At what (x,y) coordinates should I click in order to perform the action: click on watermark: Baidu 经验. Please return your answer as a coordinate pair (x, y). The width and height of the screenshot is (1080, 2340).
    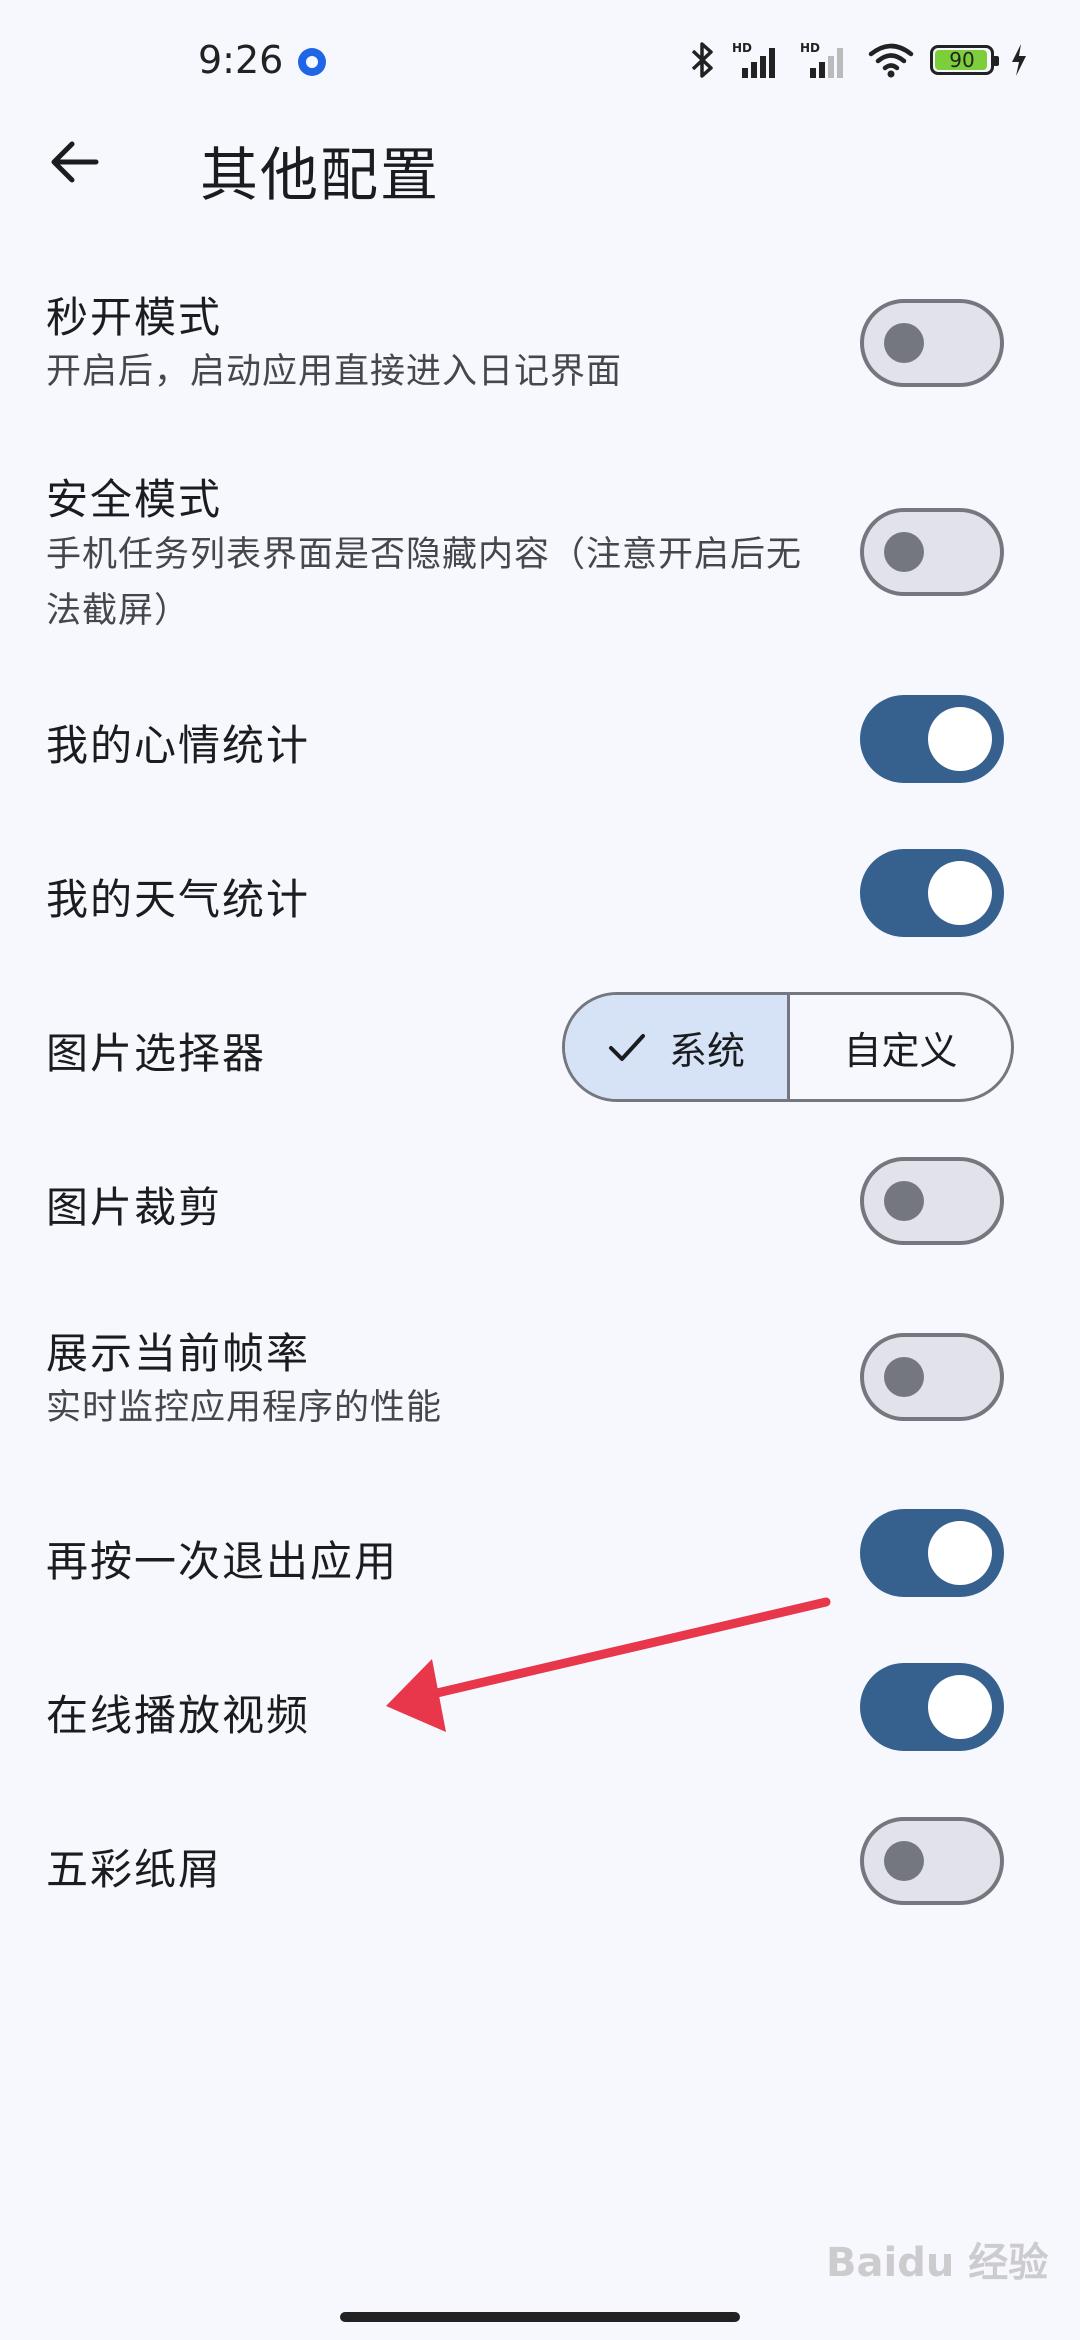
    Looking at the image, I should click on (937, 2263).